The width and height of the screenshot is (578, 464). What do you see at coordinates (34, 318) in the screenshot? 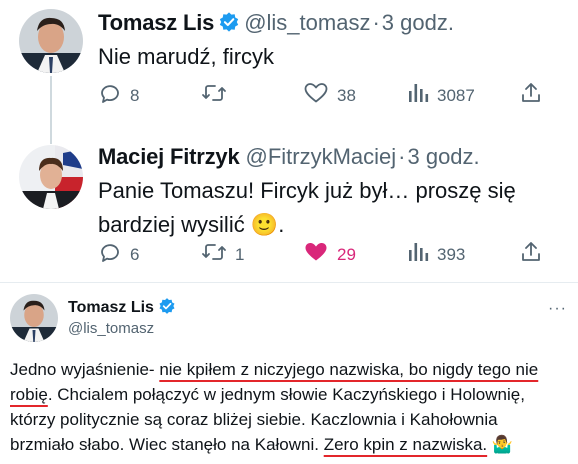
I see `avatar-tomasz-lis-small` at bounding box center [34, 318].